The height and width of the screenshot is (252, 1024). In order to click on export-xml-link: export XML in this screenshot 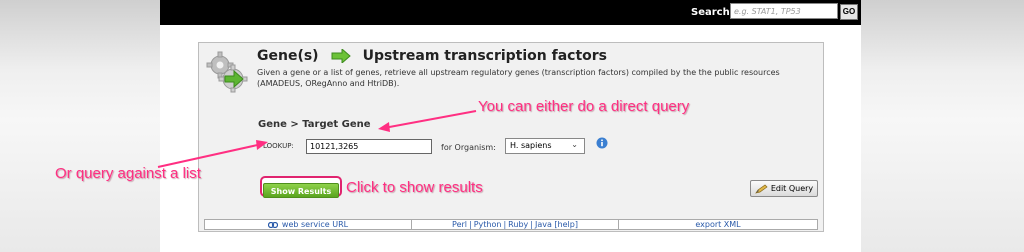, I will do `click(717, 224)`.